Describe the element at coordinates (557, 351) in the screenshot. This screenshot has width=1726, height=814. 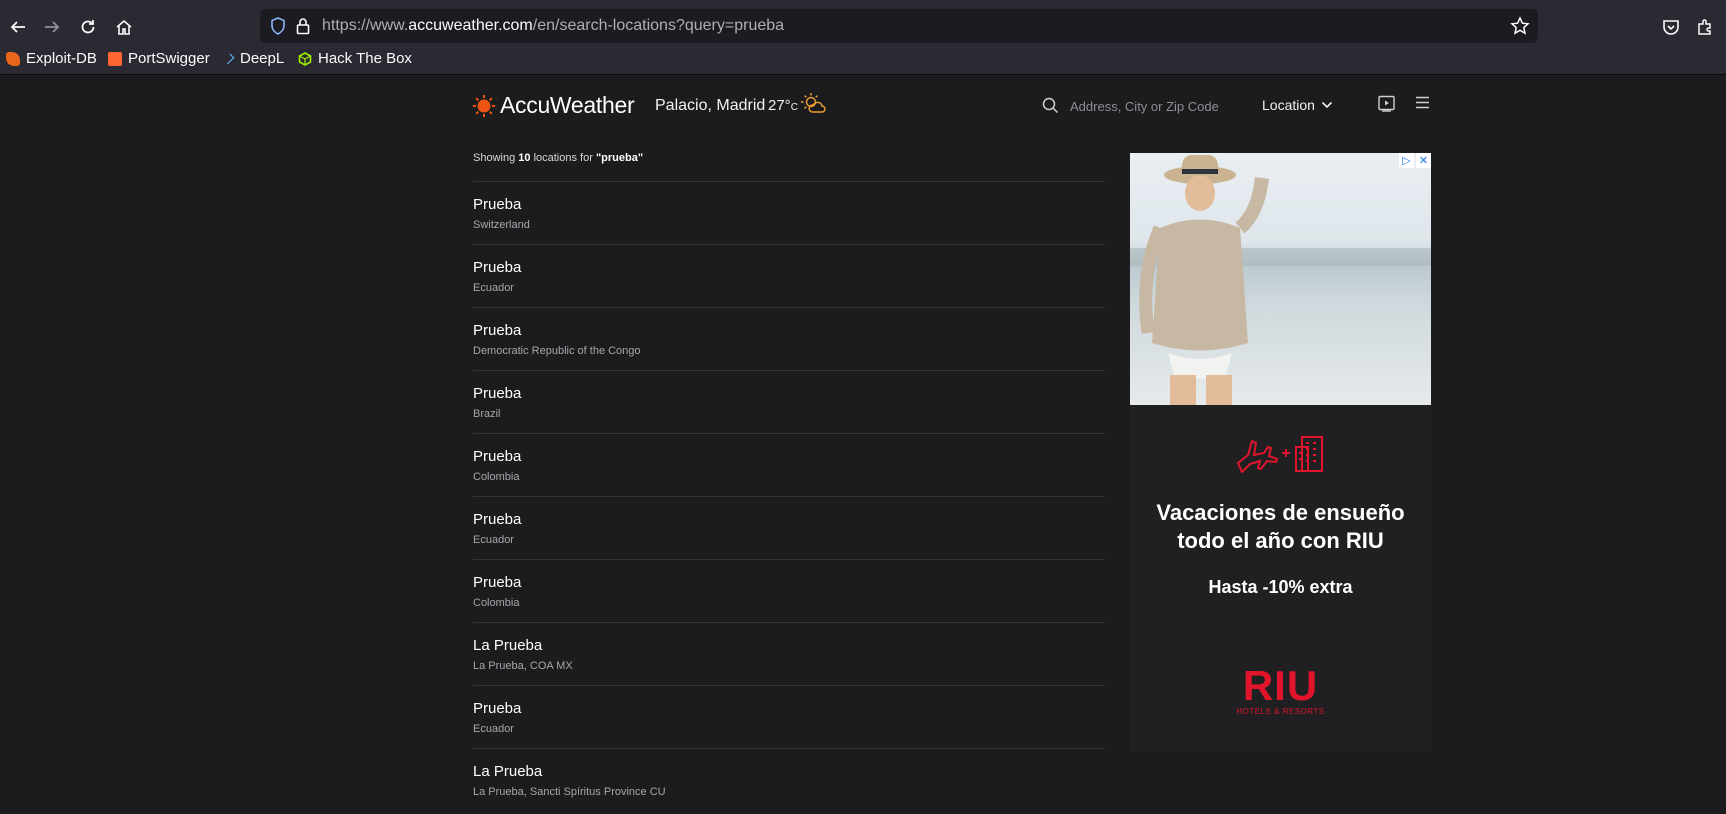
I see `result-region: Democratic Republic of the Congo` at that location.